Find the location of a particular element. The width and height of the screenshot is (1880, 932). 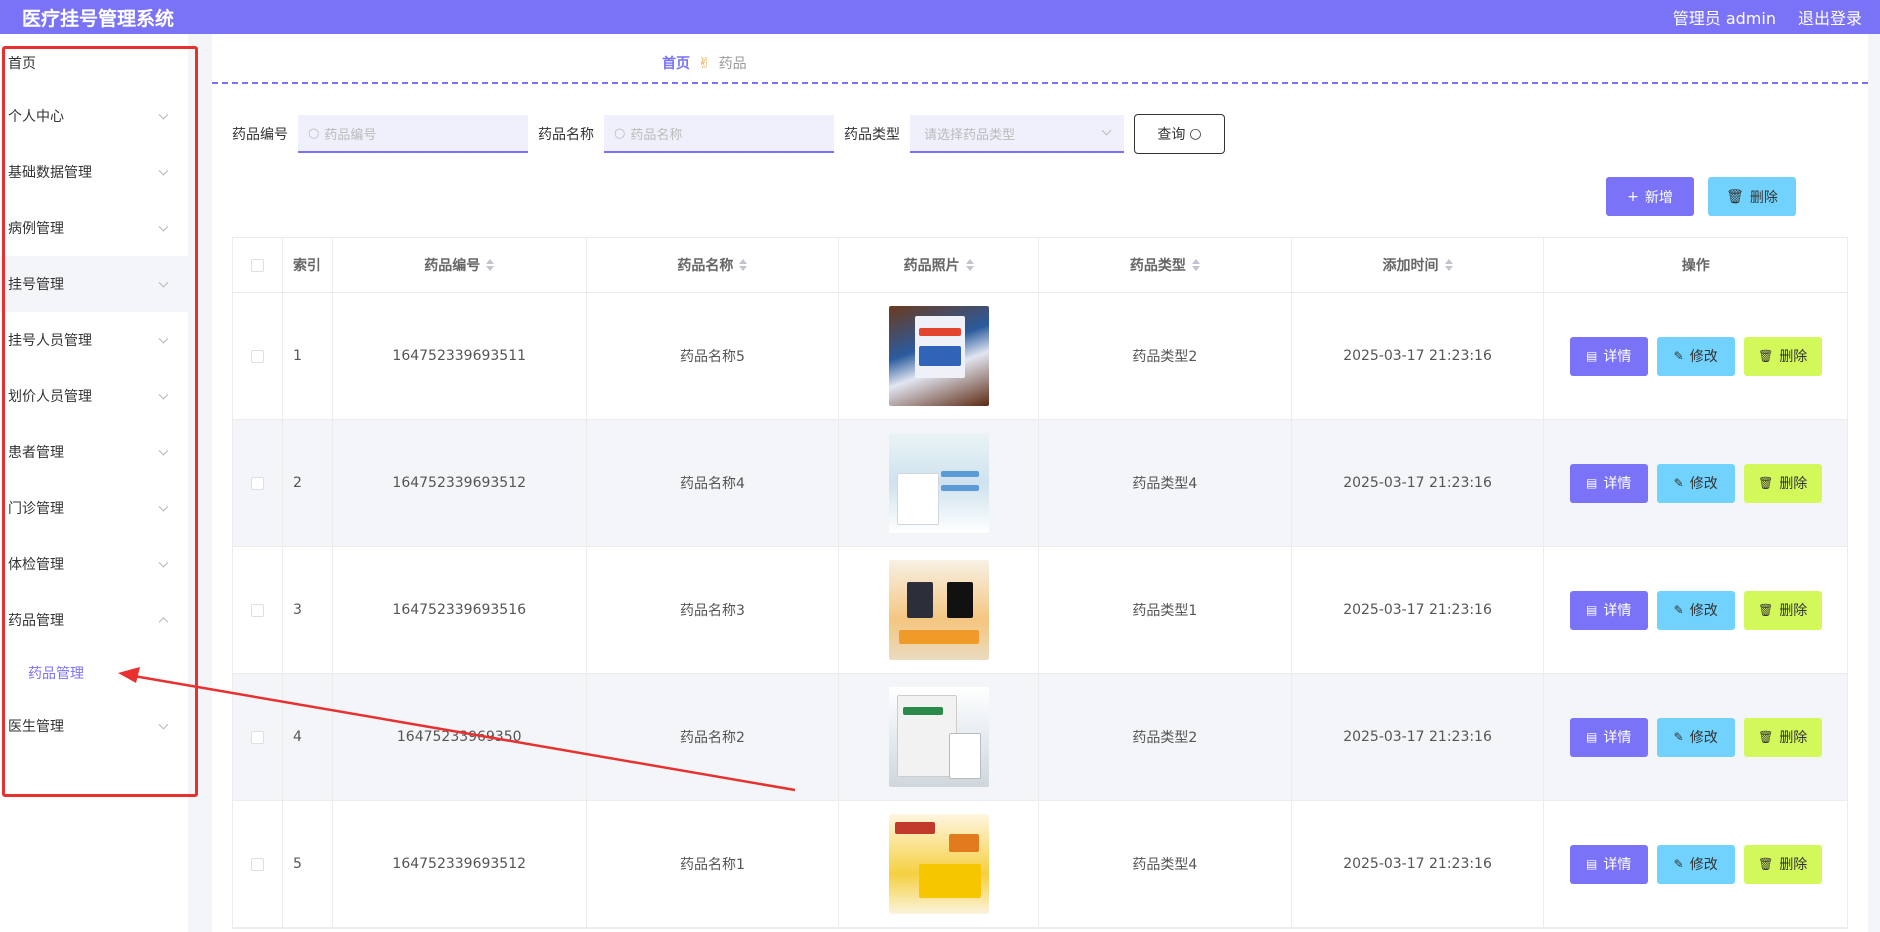

column-label: 药品类型 is located at coordinates (1157, 266).